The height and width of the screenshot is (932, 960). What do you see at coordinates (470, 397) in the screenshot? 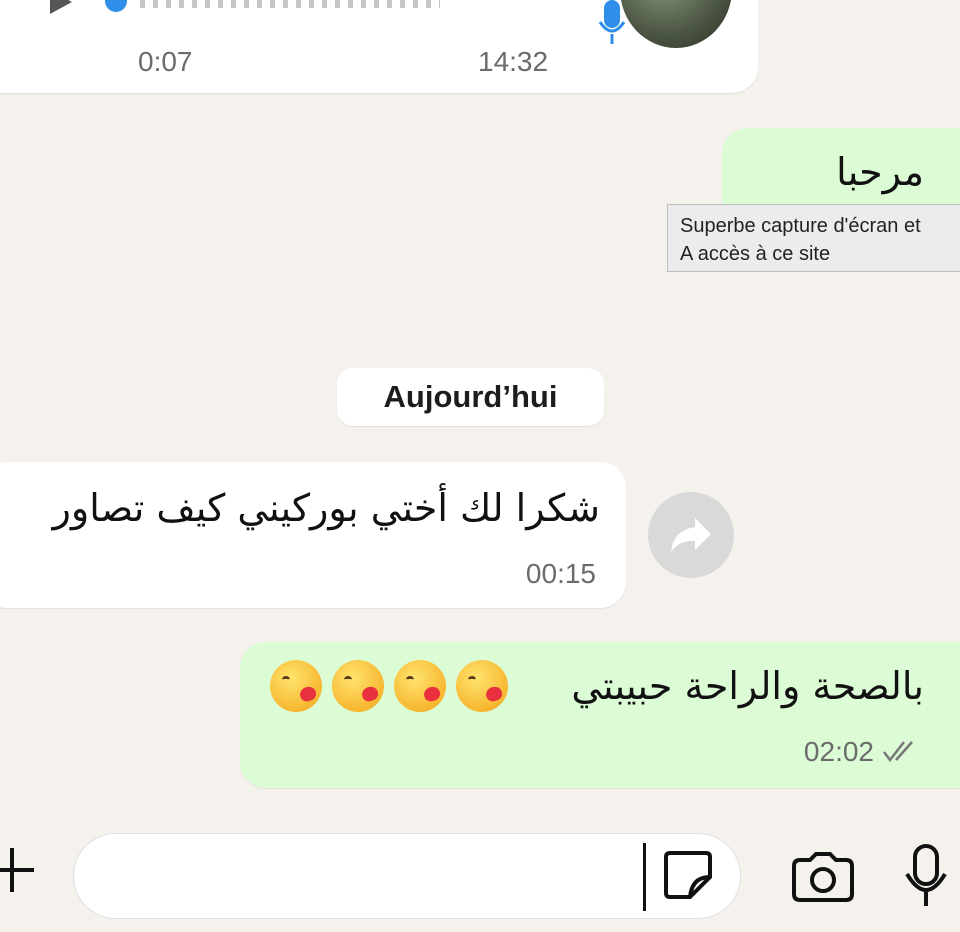
I see `date-separator: Aujourd’hui` at bounding box center [470, 397].